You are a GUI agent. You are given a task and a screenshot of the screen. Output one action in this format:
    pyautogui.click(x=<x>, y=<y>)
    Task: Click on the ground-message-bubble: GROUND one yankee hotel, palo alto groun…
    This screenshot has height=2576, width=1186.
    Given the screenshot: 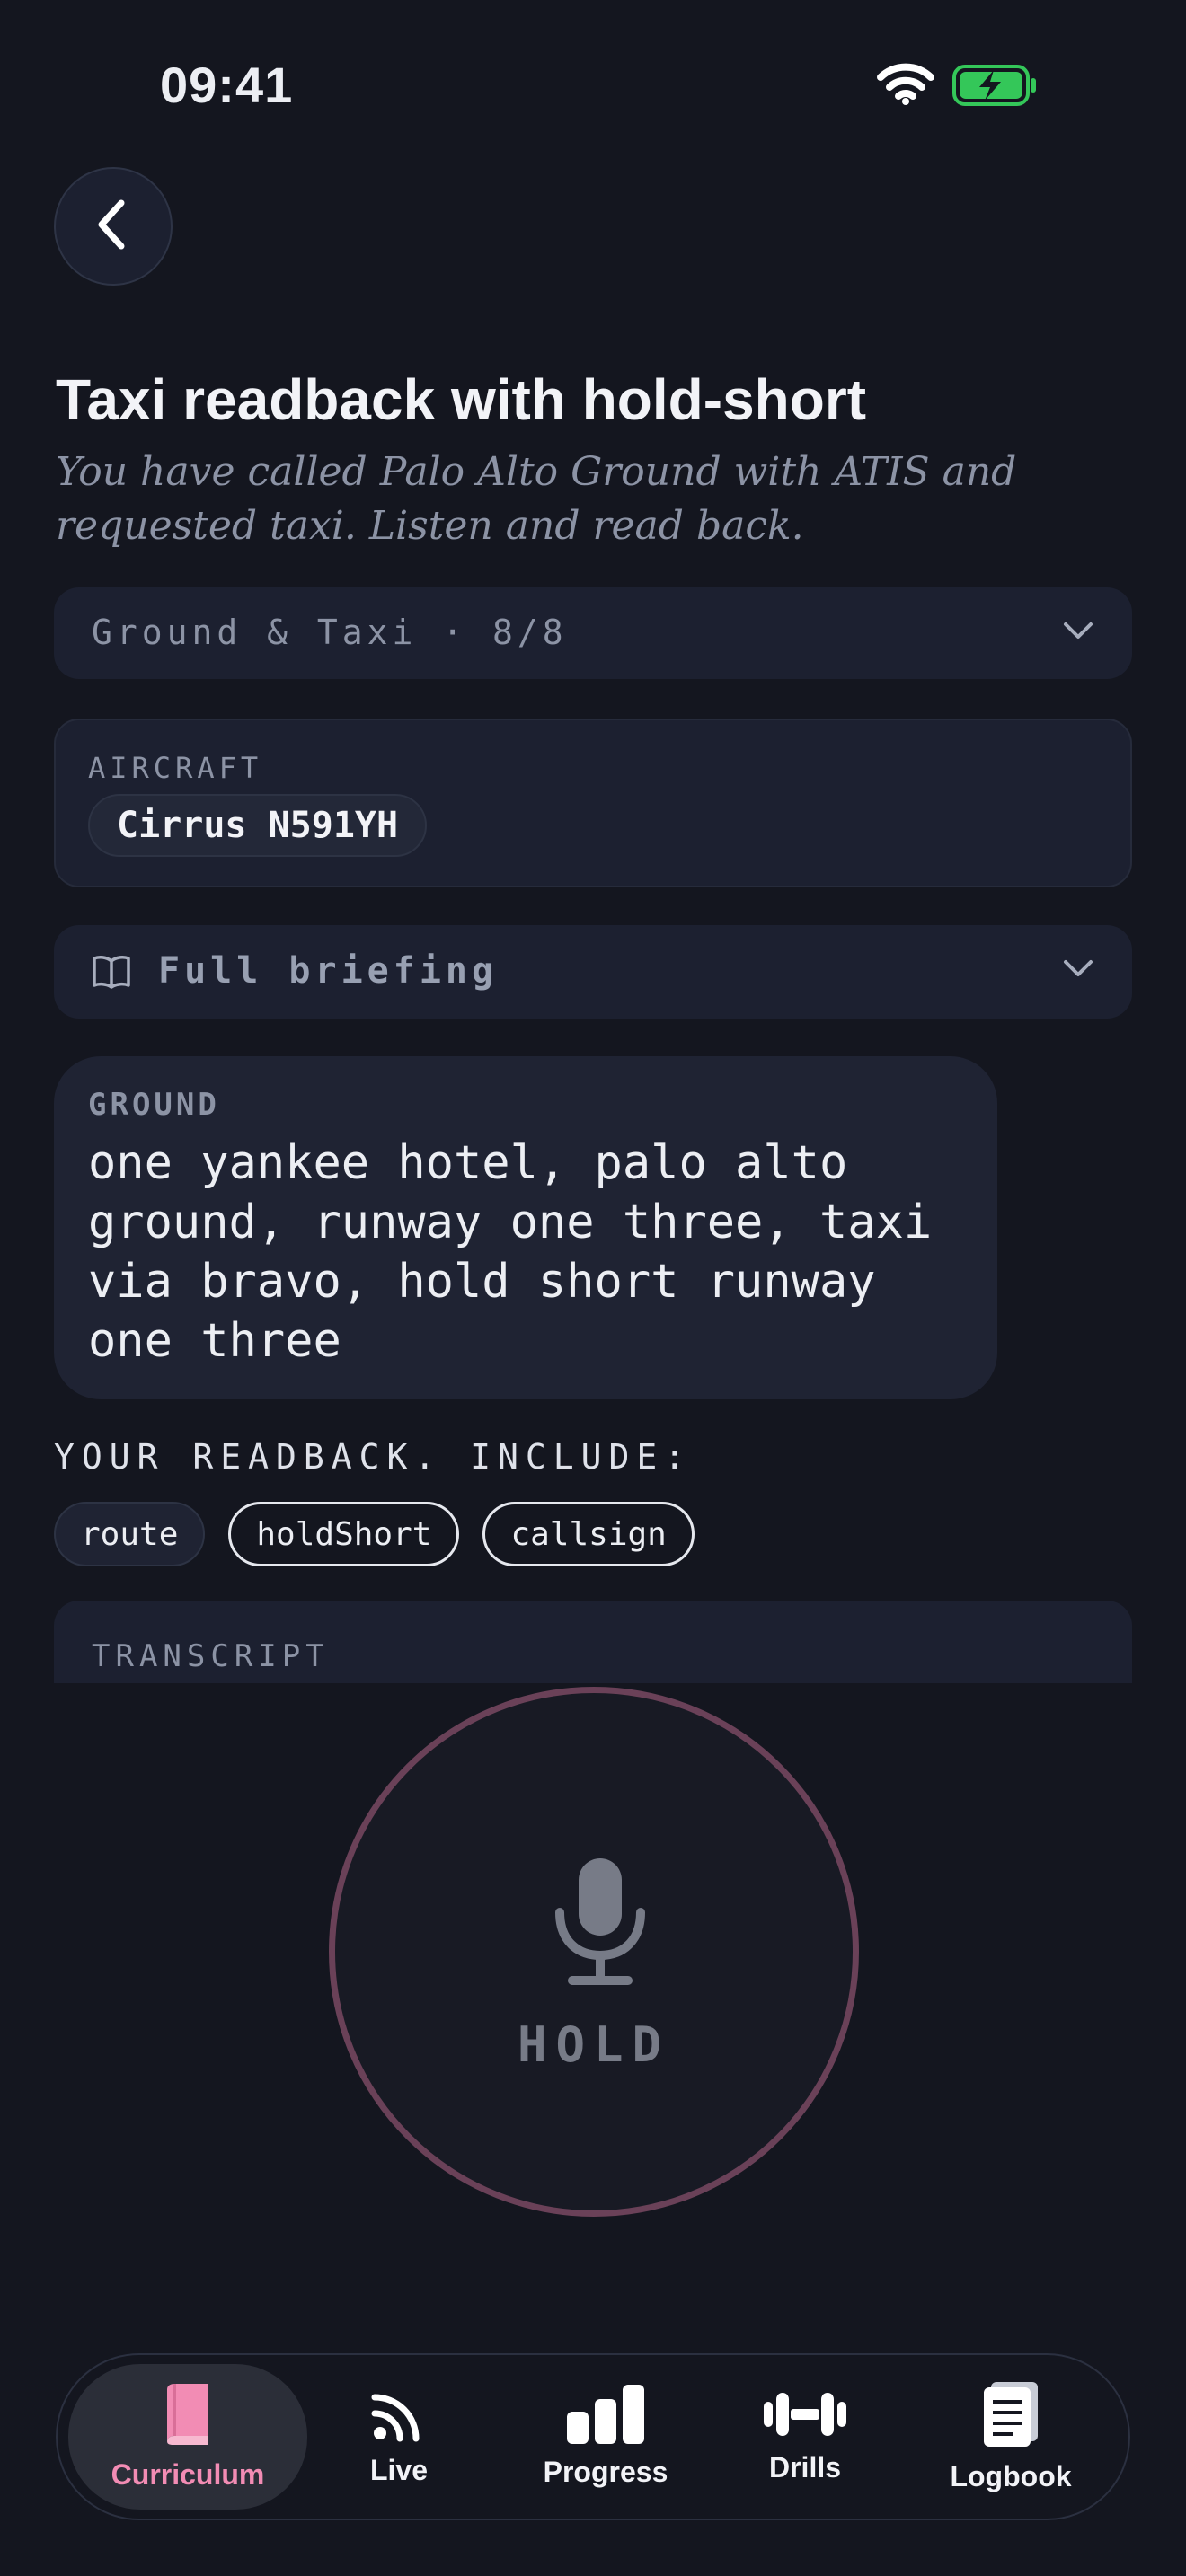 What is the action you would take?
    pyautogui.click(x=525, y=1227)
    